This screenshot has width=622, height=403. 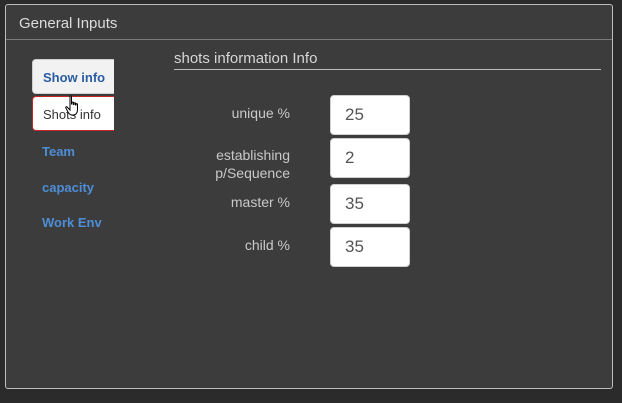 What do you see at coordinates (53, 151) in the screenshot?
I see `tab-team: Team` at bounding box center [53, 151].